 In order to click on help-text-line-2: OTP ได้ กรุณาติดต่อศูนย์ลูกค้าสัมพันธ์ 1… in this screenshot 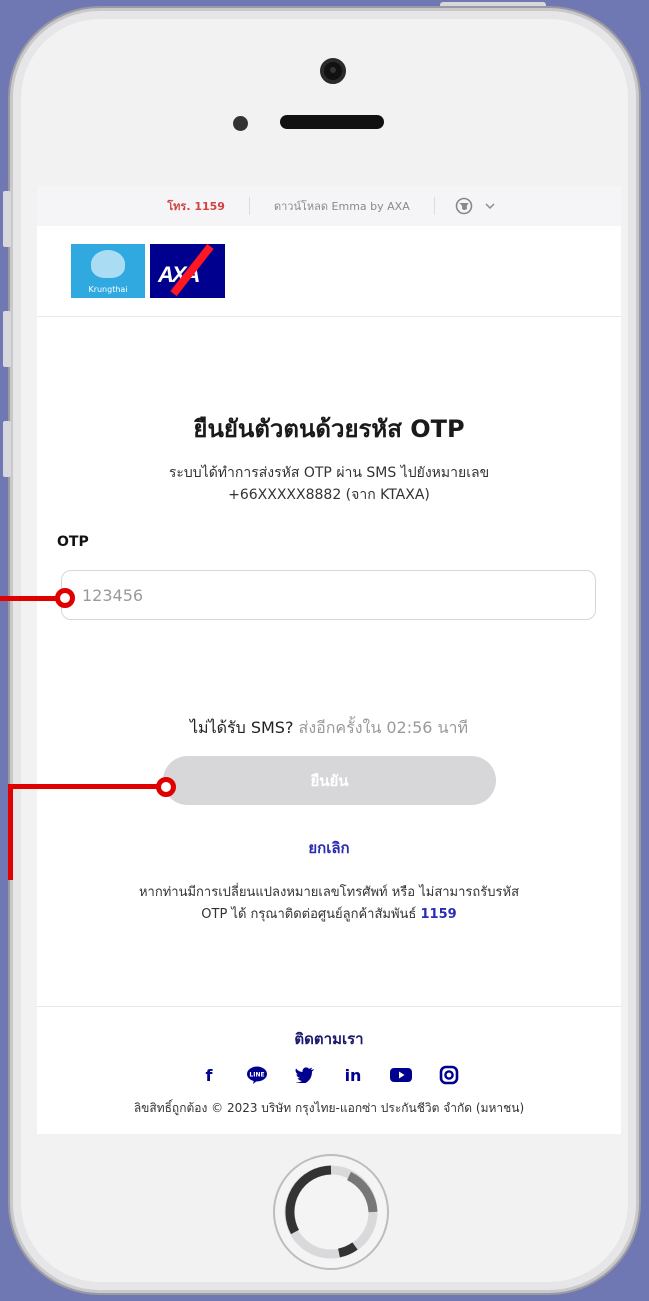, I will do `click(329, 915)`.